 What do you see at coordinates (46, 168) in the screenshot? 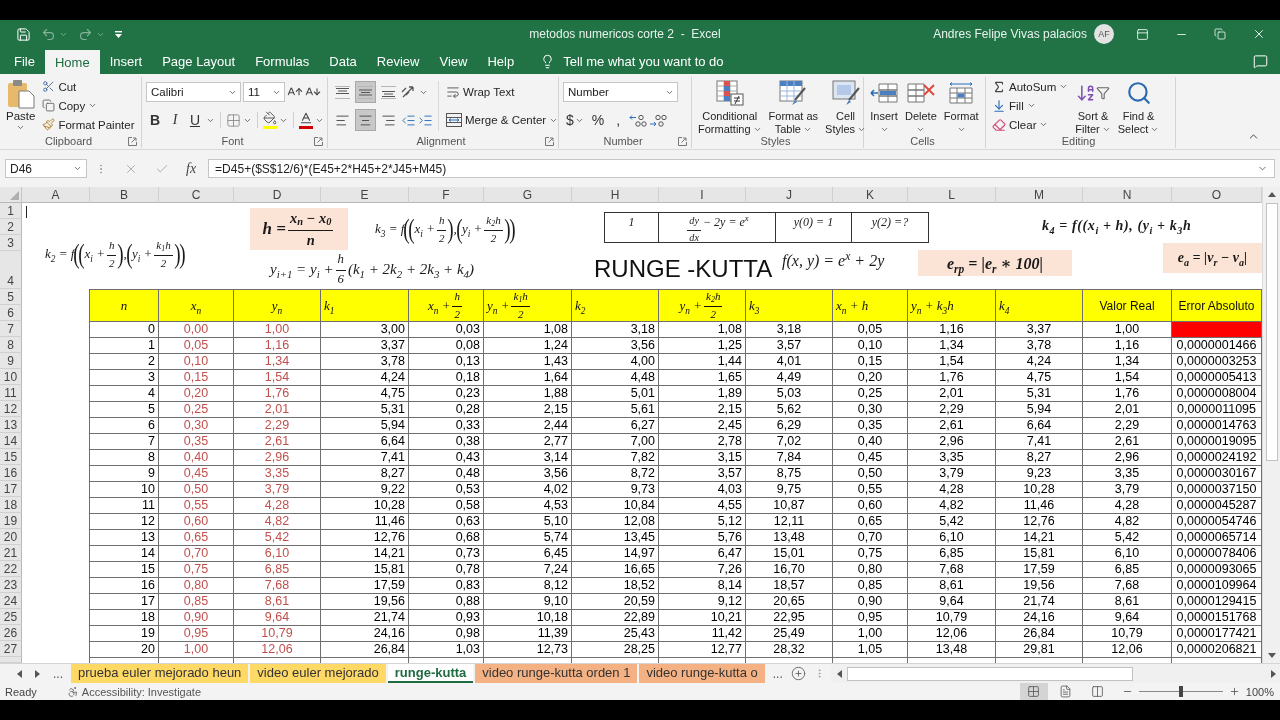
I see `name-box: D46` at bounding box center [46, 168].